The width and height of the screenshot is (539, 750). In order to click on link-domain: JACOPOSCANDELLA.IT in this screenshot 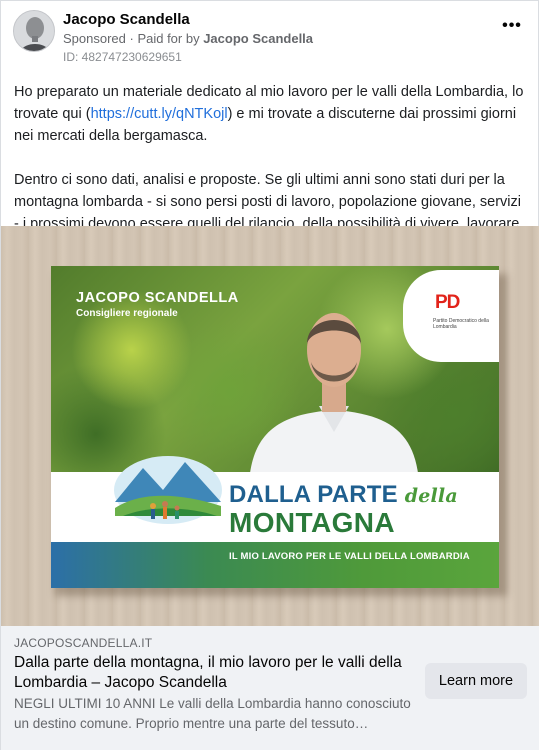, I will do `click(83, 643)`.